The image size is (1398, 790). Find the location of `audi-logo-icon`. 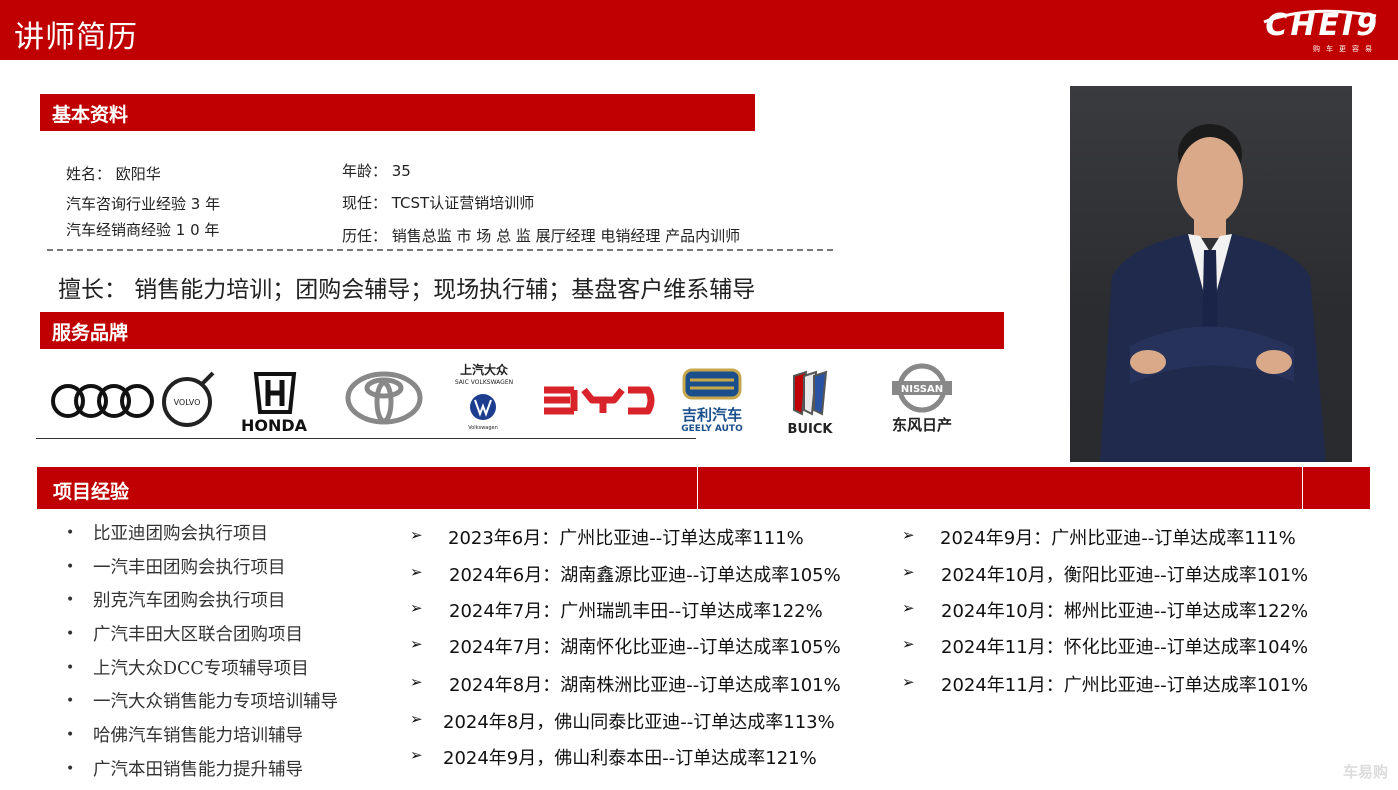

audi-logo-icon is located at coordinates (102, 401).